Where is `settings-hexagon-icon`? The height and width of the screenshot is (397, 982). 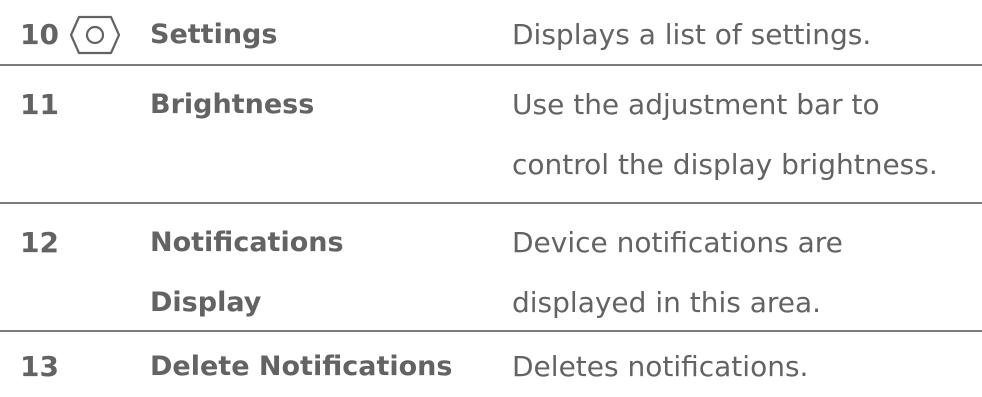 settings-hexagon-icon is located at coordinates (95, 35).